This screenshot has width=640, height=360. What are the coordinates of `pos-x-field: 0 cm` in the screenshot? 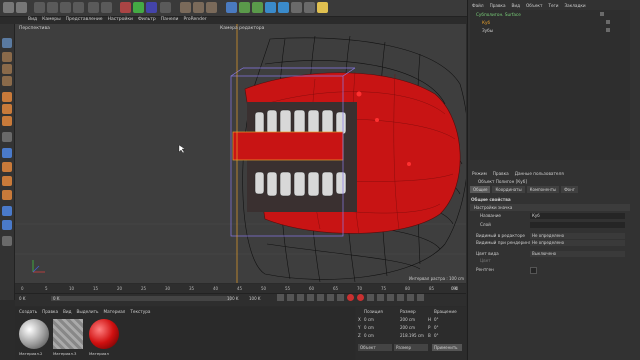 It's located at (369, 319).